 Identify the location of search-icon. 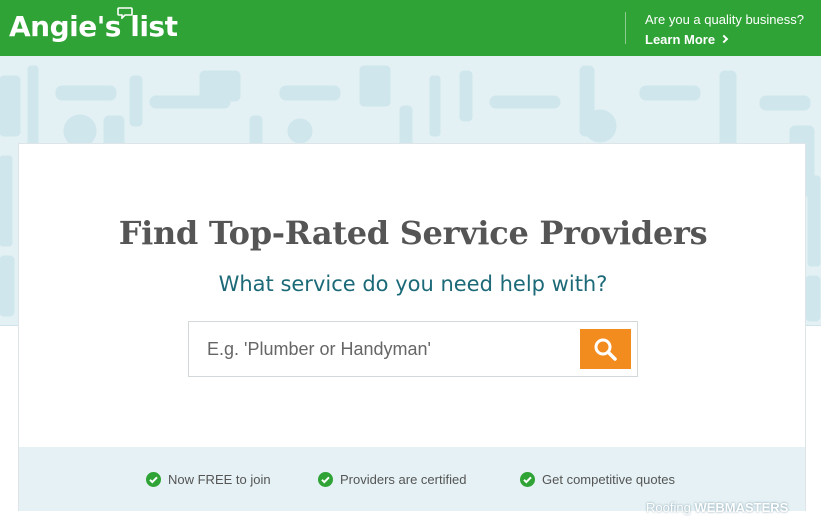
(605, 349).